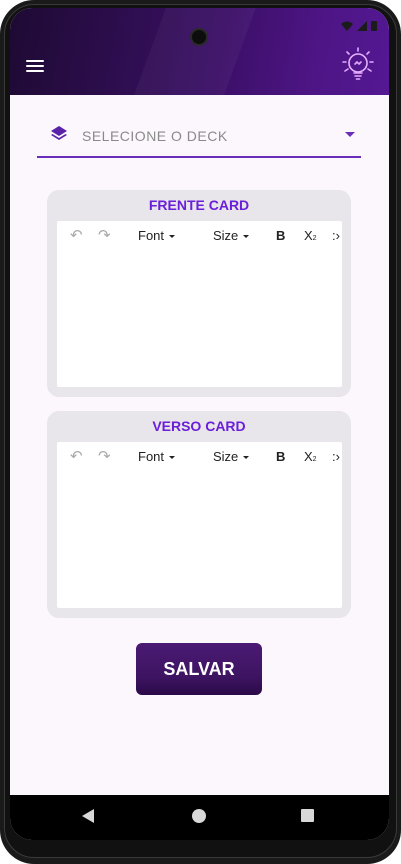 This screenshot has width=401, height=864. I want to click on back-card-editor: ↶ ↷ Font Size B X2 :›, so click(199, 525).